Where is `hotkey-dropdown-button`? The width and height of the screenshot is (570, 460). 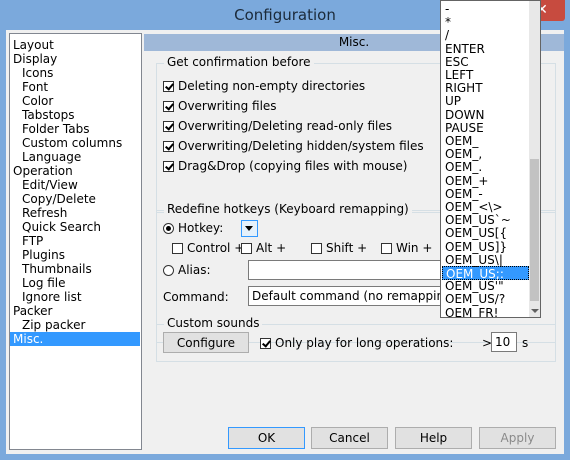
hotkey-dropdown-button is located at coordinates (249, 228).